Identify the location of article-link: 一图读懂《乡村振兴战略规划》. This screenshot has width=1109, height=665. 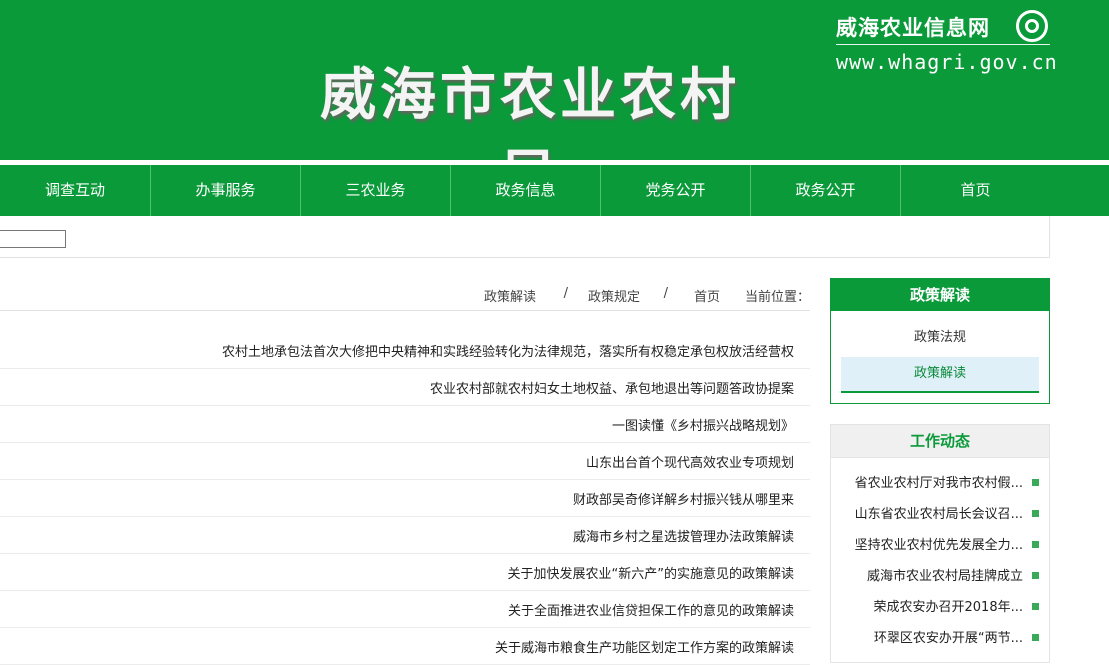
(703, 424).